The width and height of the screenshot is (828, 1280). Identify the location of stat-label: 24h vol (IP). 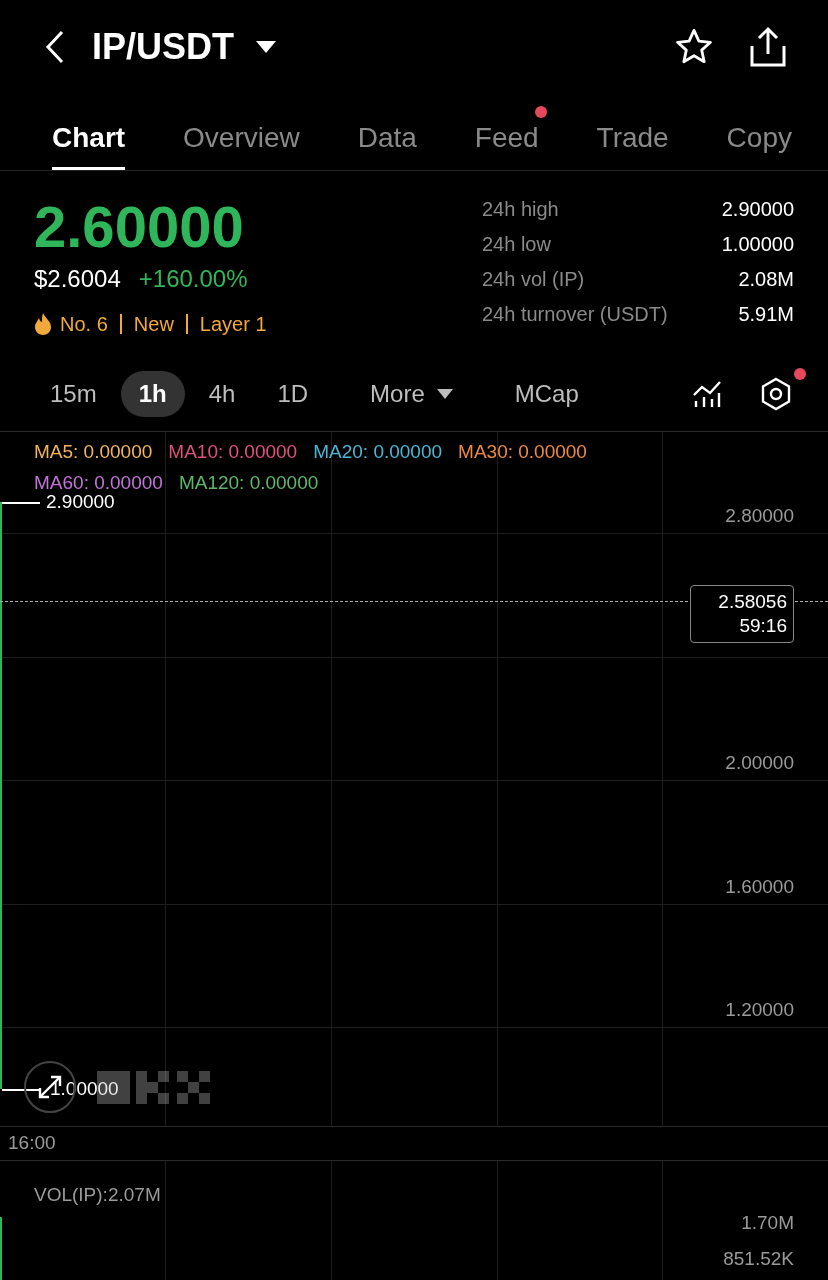
(533, 279).